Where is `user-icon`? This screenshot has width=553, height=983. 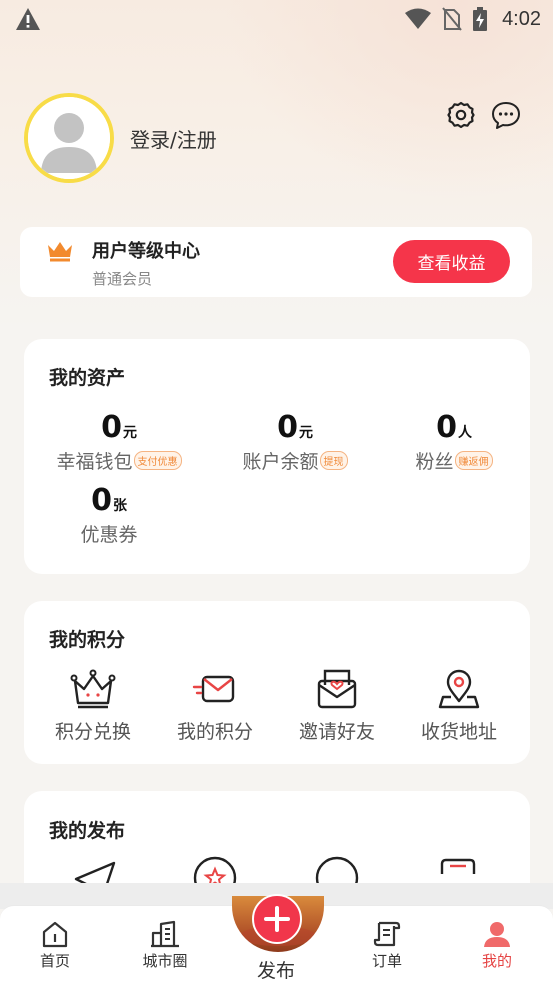 user-icon is located at coordinates (497, 934).